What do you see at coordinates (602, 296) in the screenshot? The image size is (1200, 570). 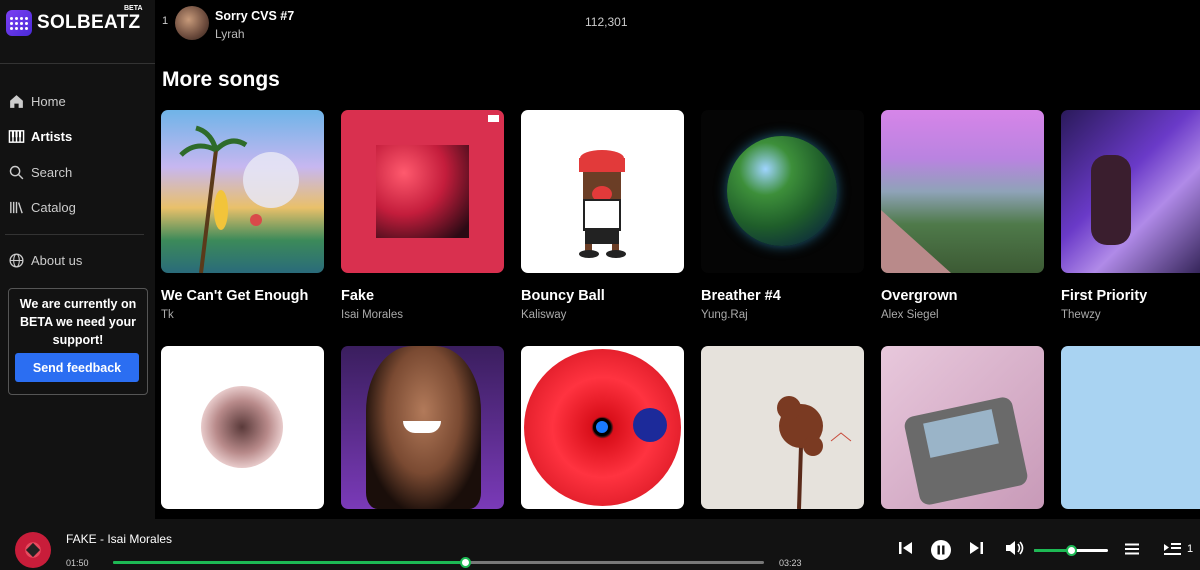 I see `song-title: Bouncy Ball` at bounding box center [602, 296].